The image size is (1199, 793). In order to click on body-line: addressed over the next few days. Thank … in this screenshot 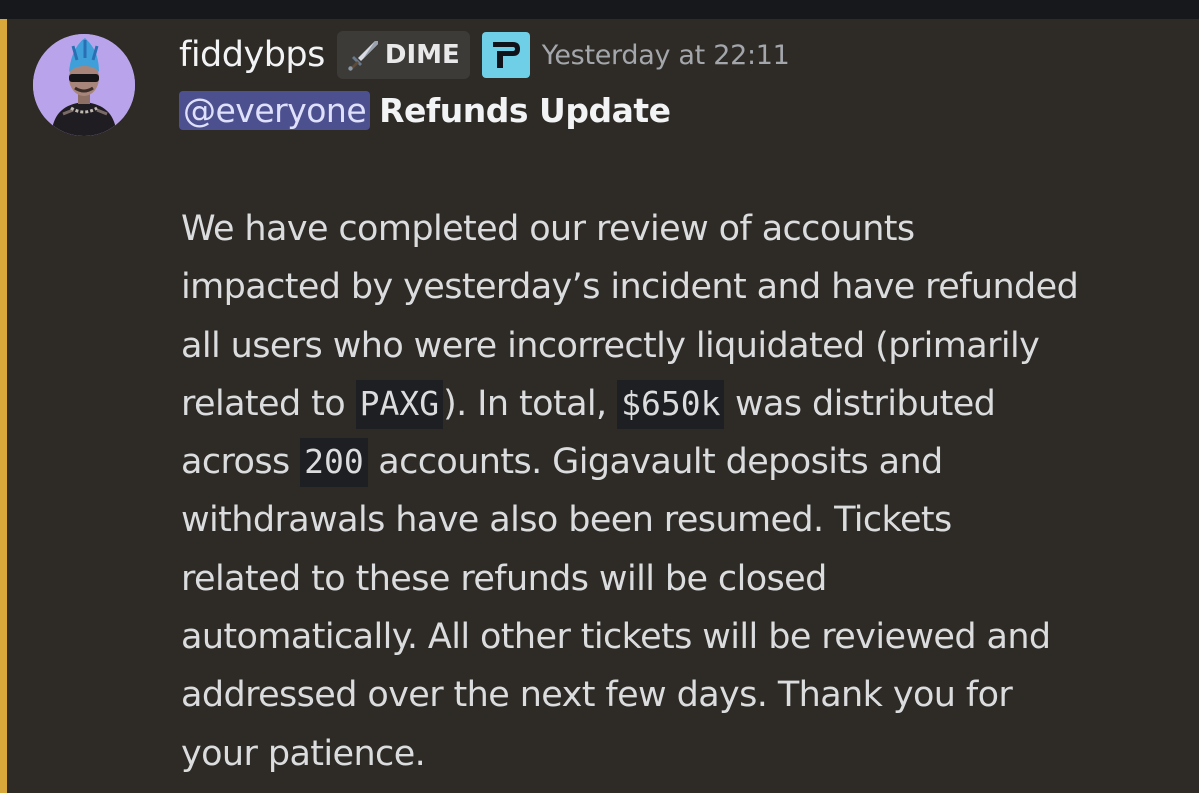, I will do `click(597, 695)`.